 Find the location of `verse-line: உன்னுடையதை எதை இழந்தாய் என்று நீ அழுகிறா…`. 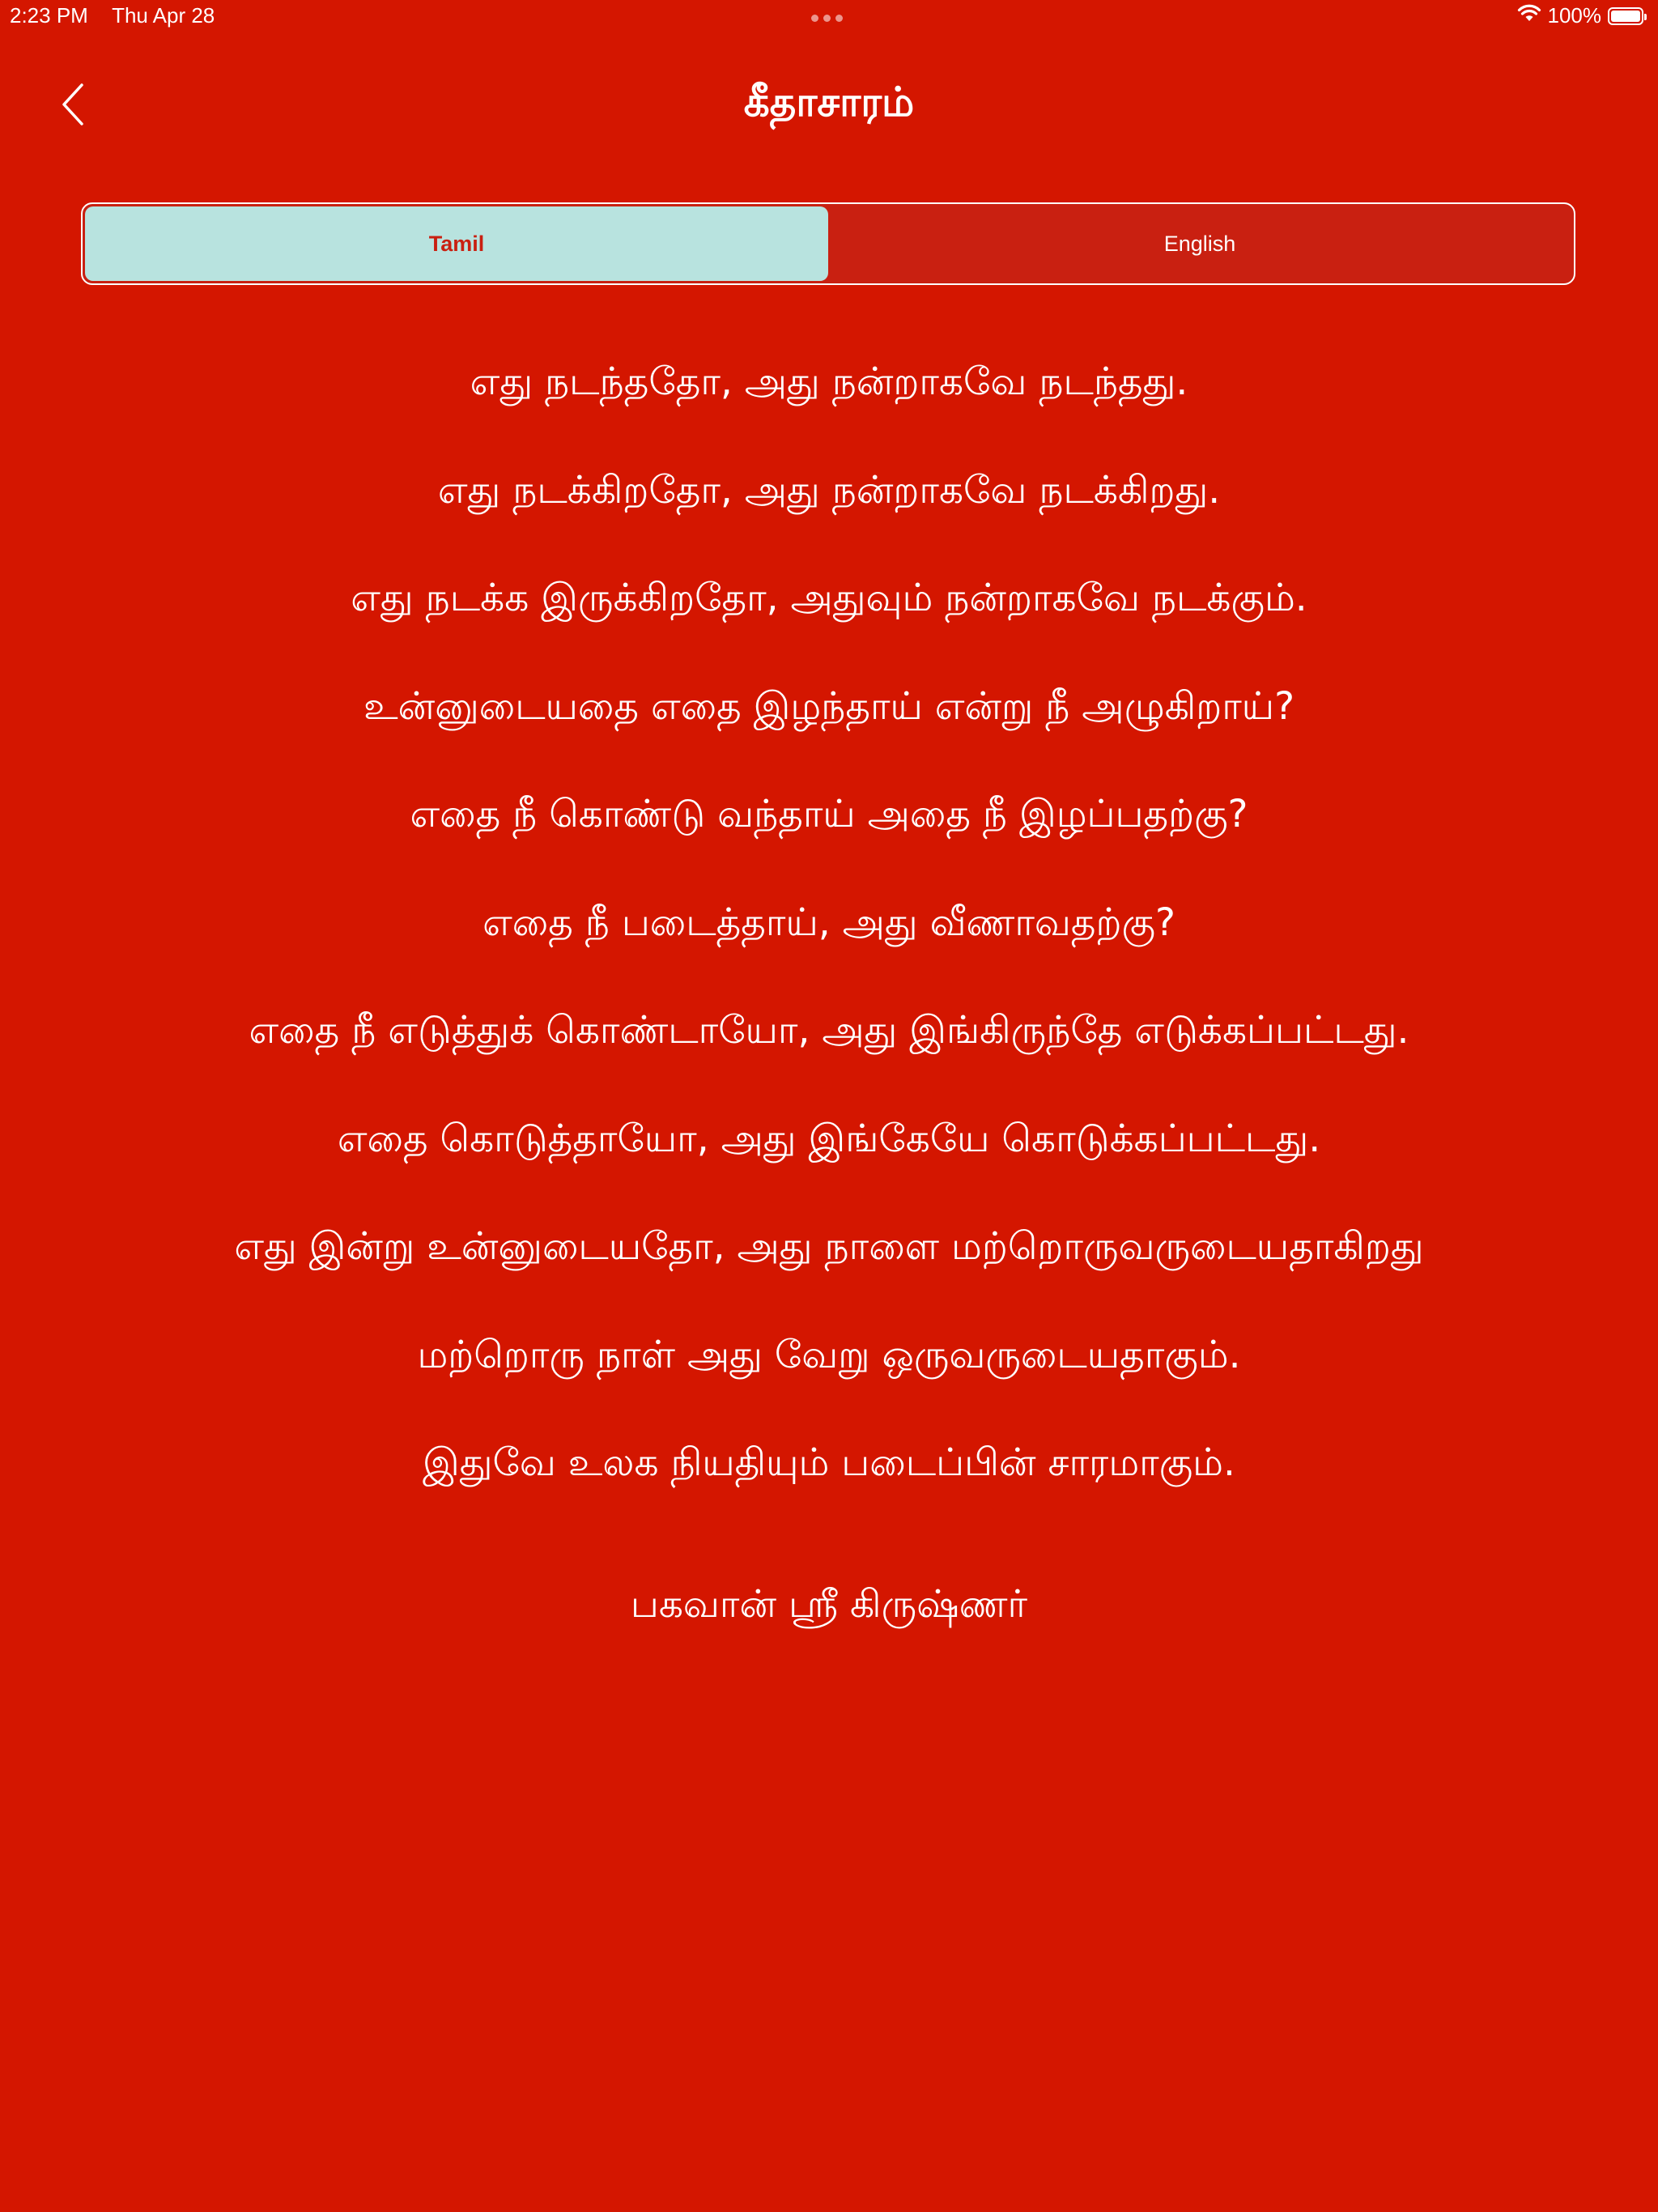

verse-line: உன்னுடையதை எதை இழந்தாய் என்று நீ அழுகிறா… is located at coordinates (829, 706).